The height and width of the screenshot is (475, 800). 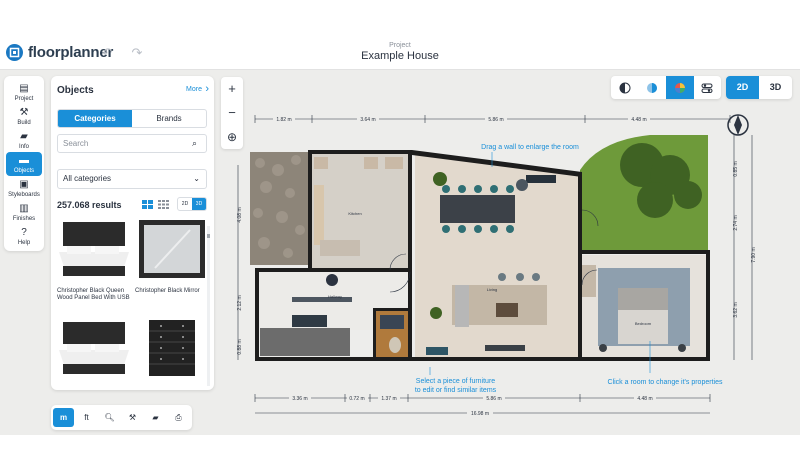 What do you see at coordinates (653, 87) in the screenshot?
I see `color-mode-icon` at bounding box center [653, 87].